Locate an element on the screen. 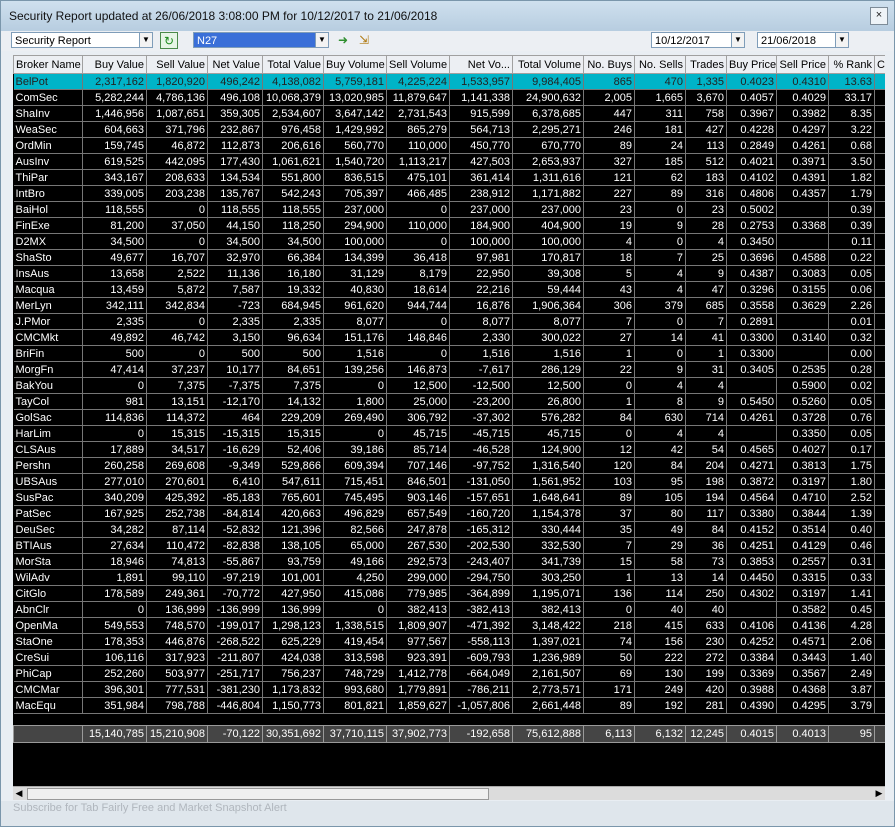  column-header: C is located at coordinates (879, 64).